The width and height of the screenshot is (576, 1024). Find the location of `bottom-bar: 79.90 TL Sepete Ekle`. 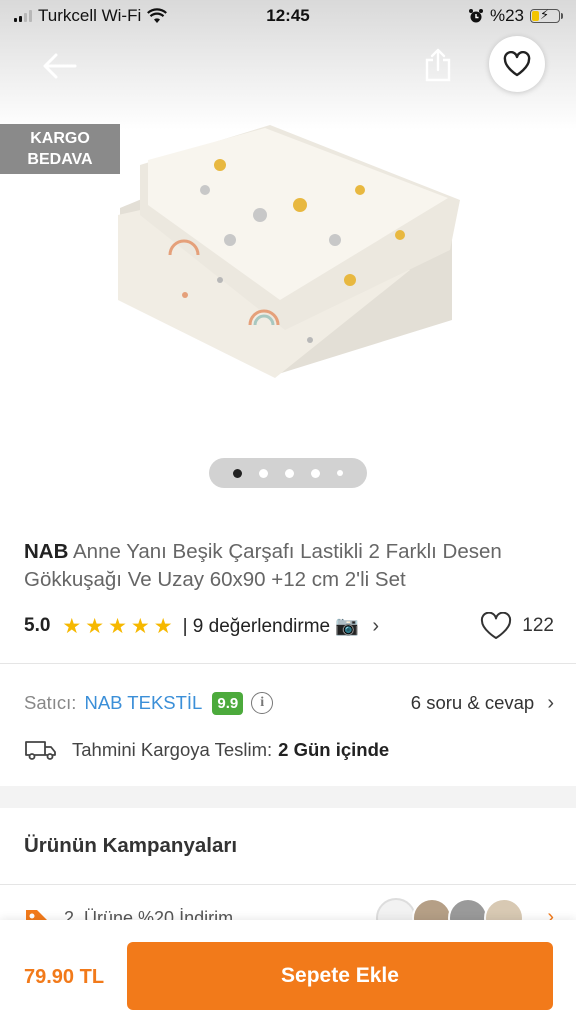

bottom-bar: 79.90 TL Sepete Ekle is located at coordinates (288, 972).